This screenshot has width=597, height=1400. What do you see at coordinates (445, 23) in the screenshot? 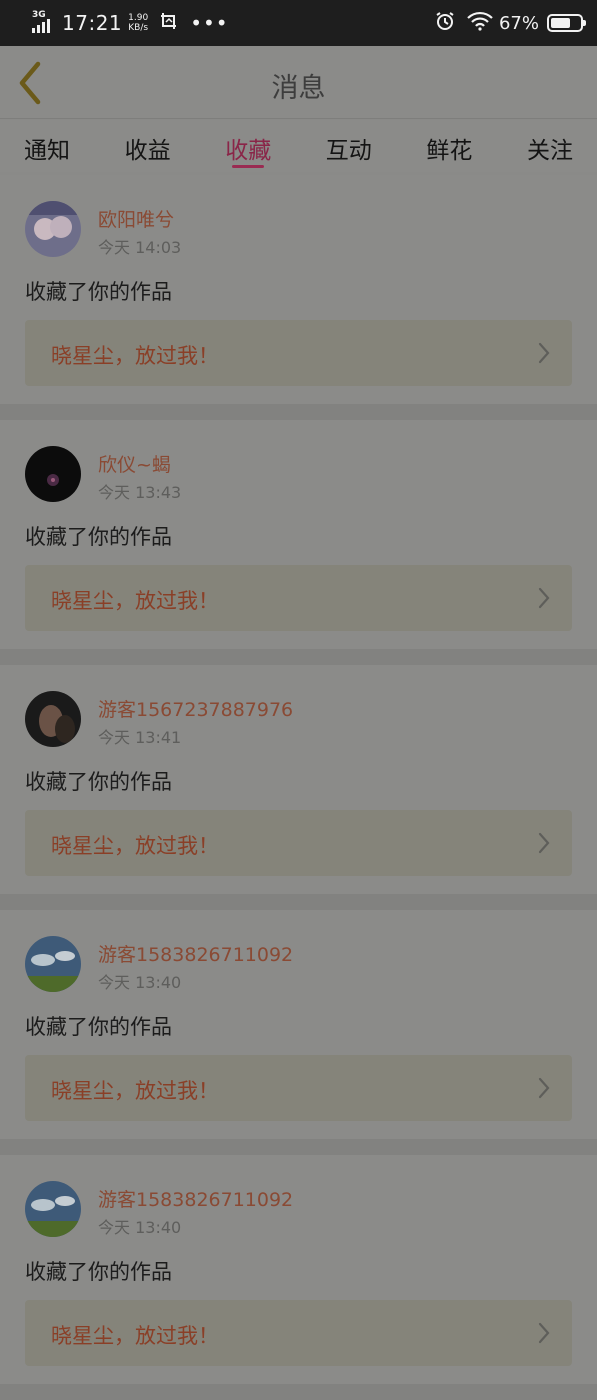
I see `alarm-icon` at bounding box center [445, 23].